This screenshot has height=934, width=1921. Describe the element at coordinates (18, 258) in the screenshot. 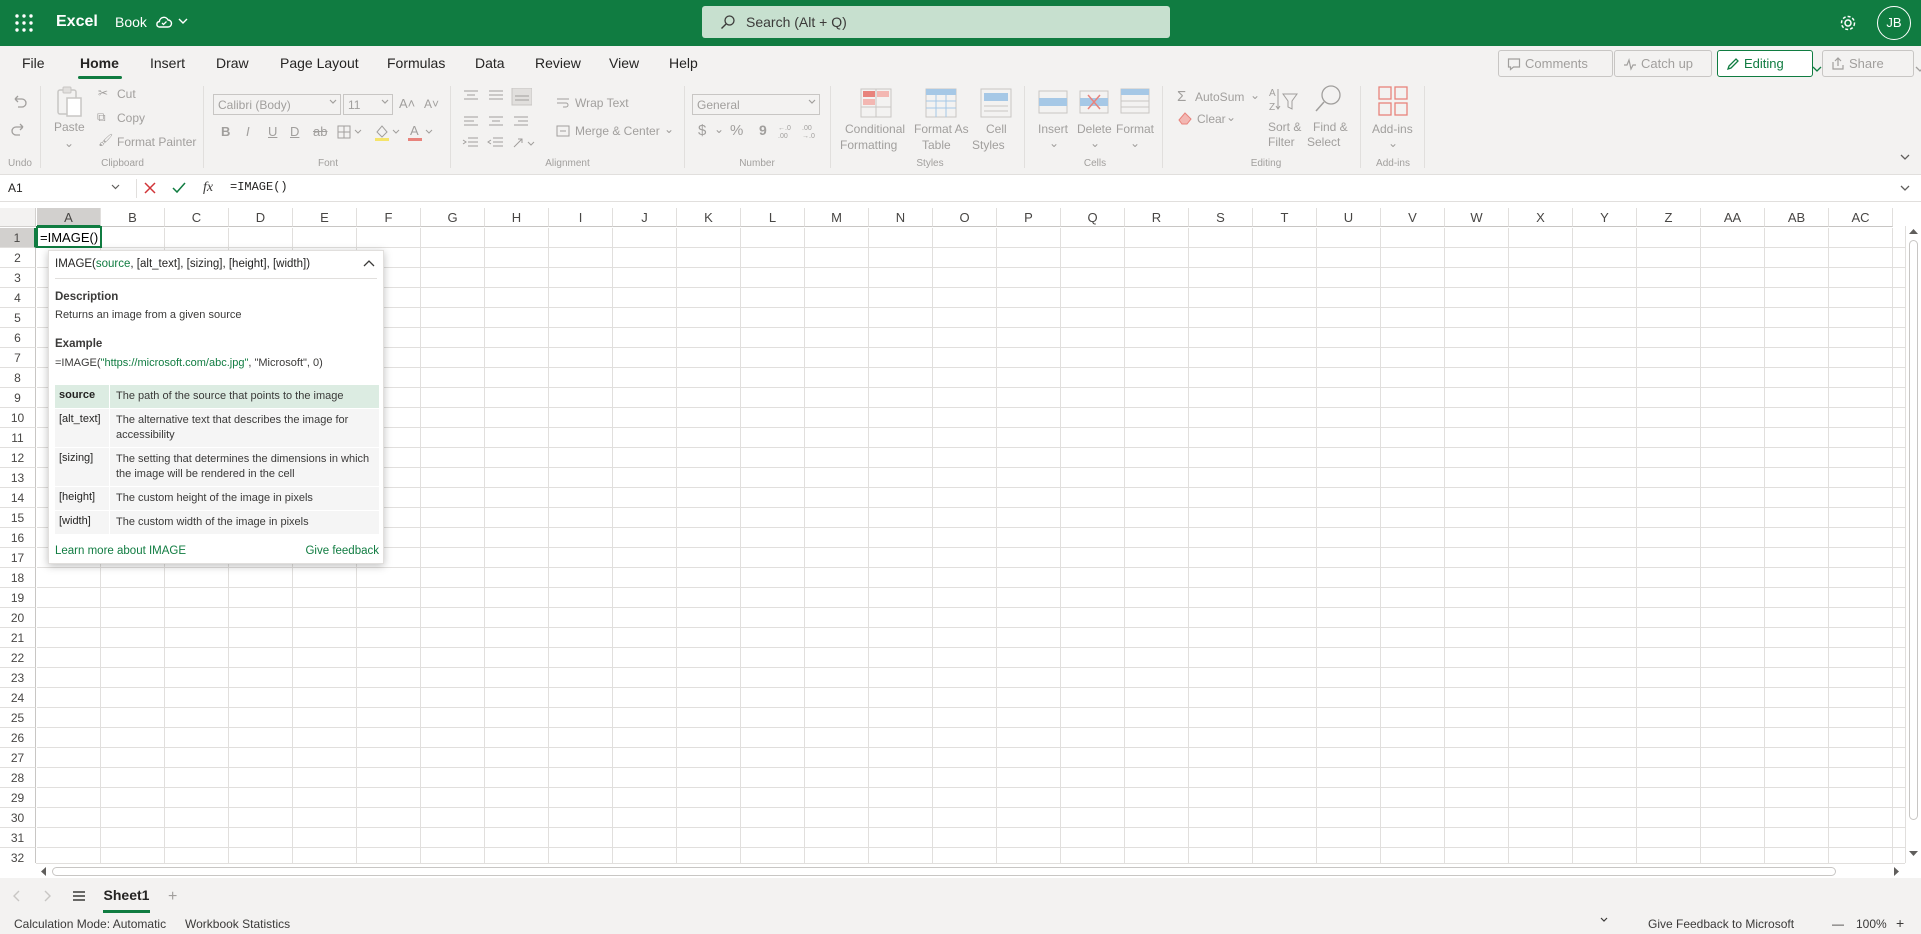

I see `row-header: 2` at that location.